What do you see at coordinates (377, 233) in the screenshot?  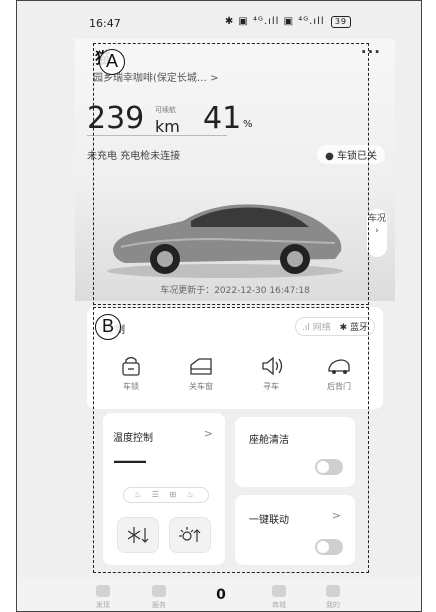 I see `vehicle-status-tab: 车况 ›` at bounding box center [377, 233].